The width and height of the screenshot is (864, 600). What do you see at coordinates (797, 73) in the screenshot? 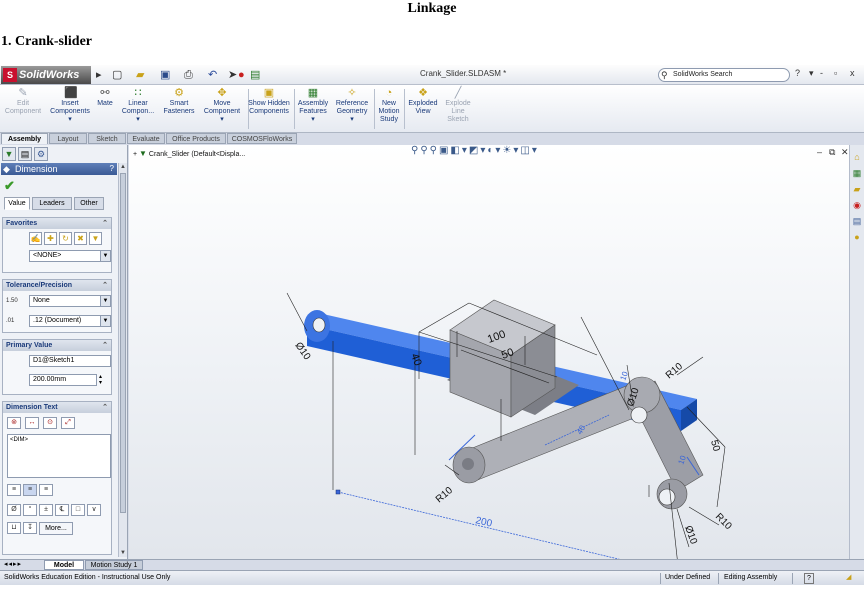
I see `help-button: ?` at bounding box center [797, 73].